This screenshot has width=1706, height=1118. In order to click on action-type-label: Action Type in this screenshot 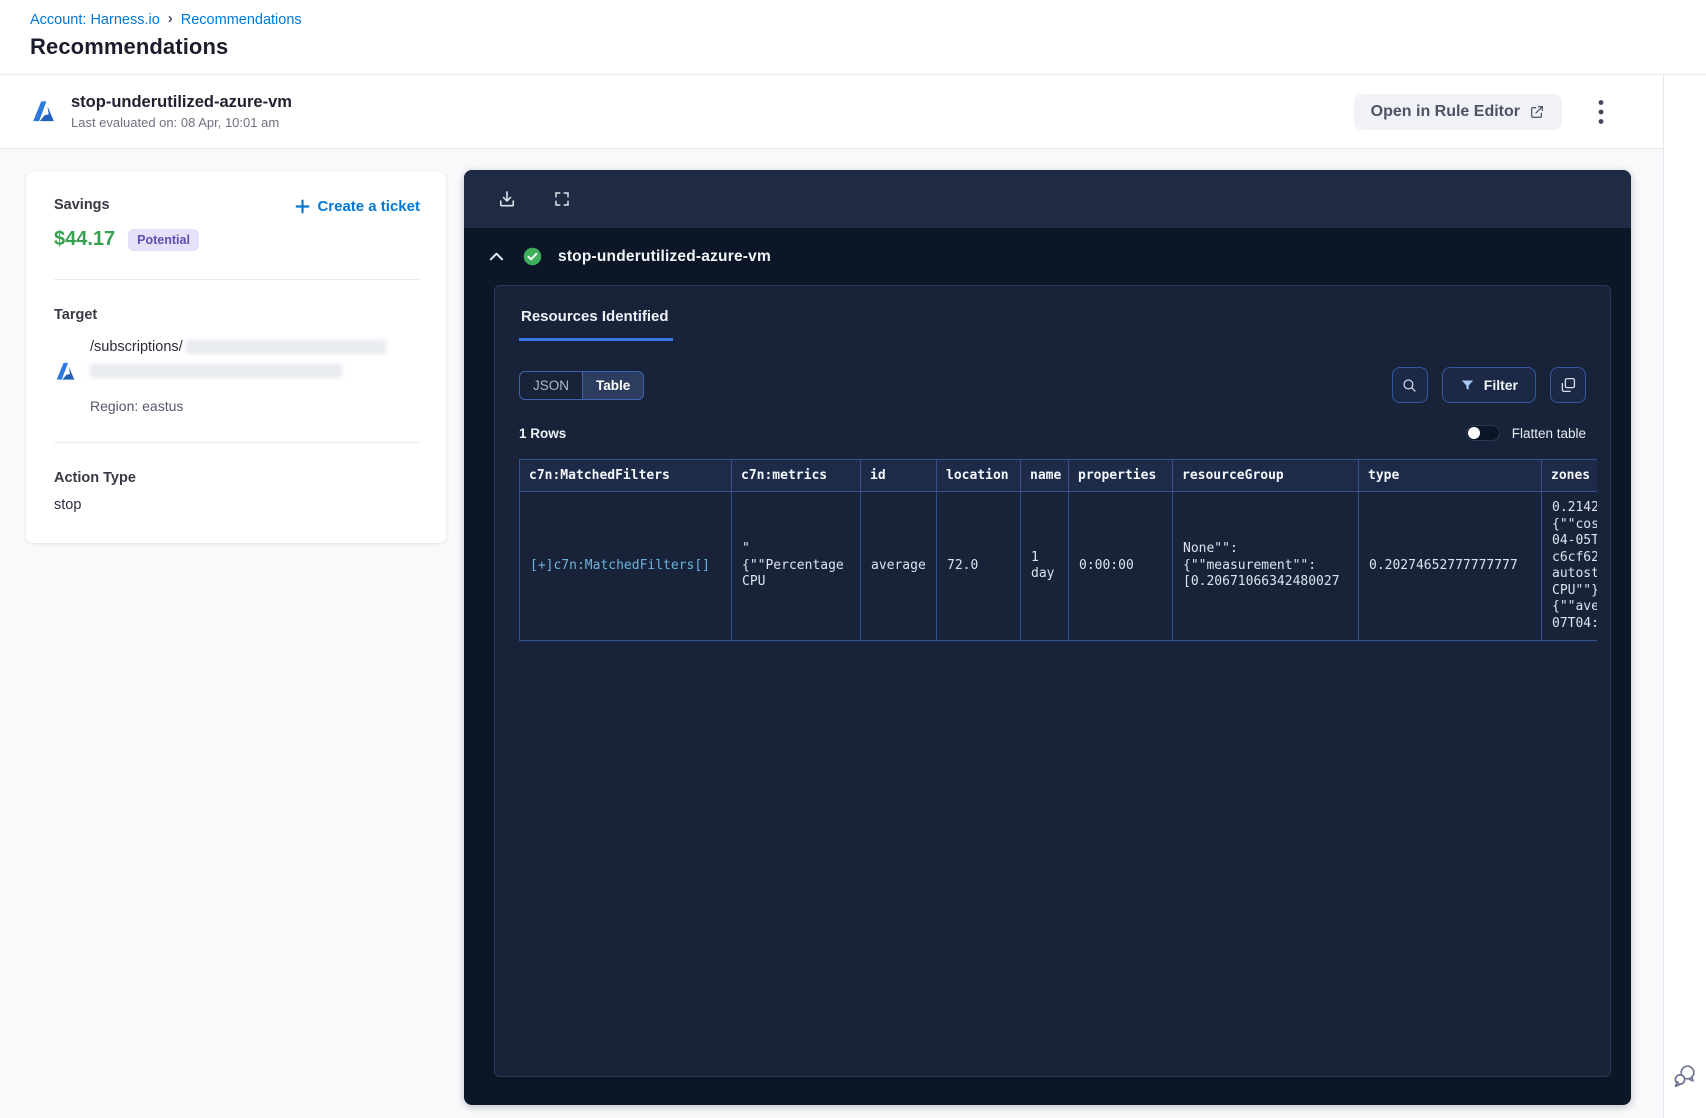, I will do `click(95, 478)`.